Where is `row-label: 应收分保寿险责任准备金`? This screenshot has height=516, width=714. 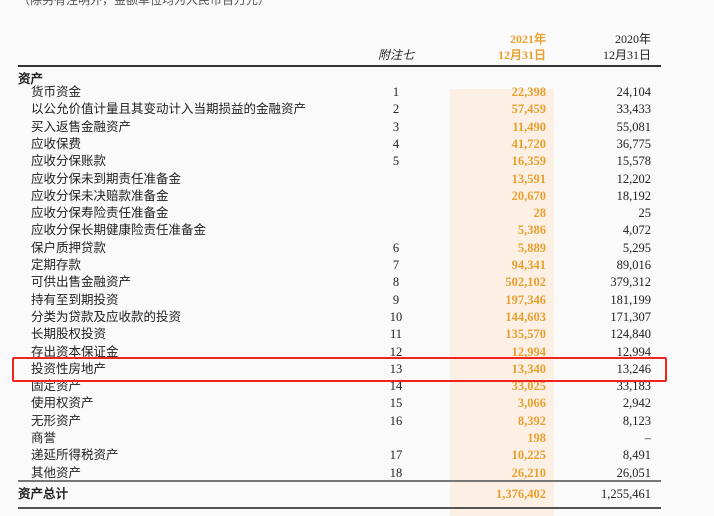 row-label: 应收分保寿险责任准备金 is located at coordinates (100, 213).